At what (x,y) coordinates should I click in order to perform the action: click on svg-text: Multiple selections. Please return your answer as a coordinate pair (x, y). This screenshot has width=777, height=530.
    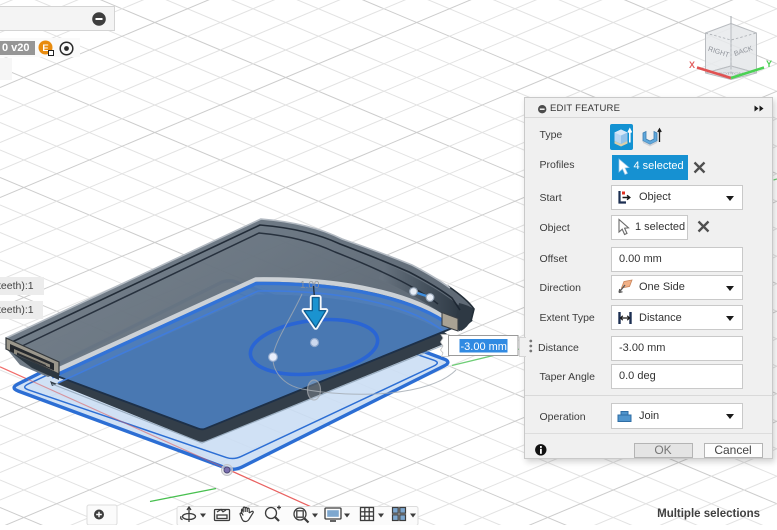
    Looking at the image, I should click on (708, 514).